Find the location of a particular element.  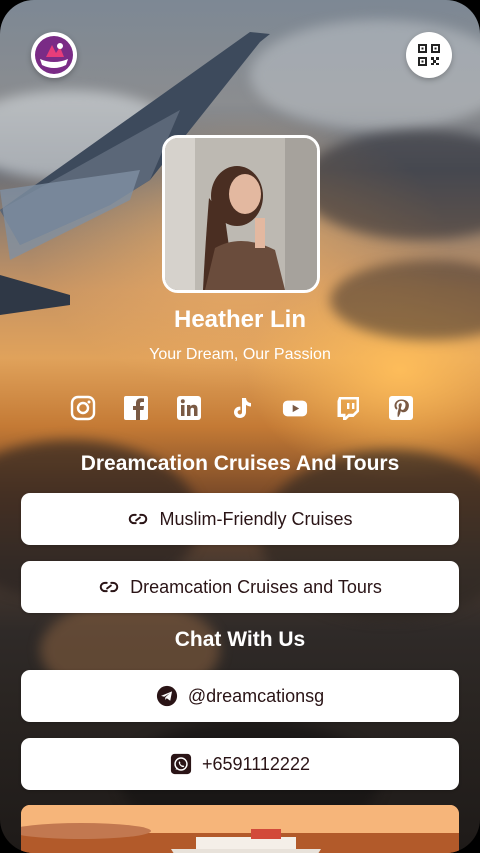

social-icons-row is located at coordinates (242, 408).